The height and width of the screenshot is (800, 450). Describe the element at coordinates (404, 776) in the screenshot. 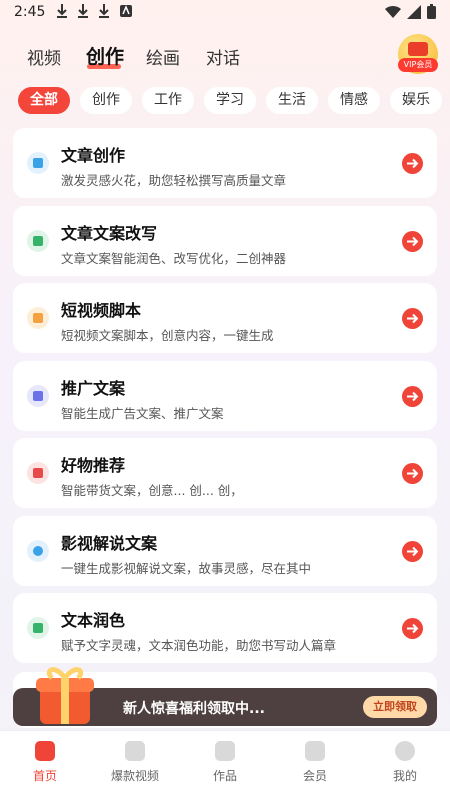

I see `nav-label: 我的` at that location.